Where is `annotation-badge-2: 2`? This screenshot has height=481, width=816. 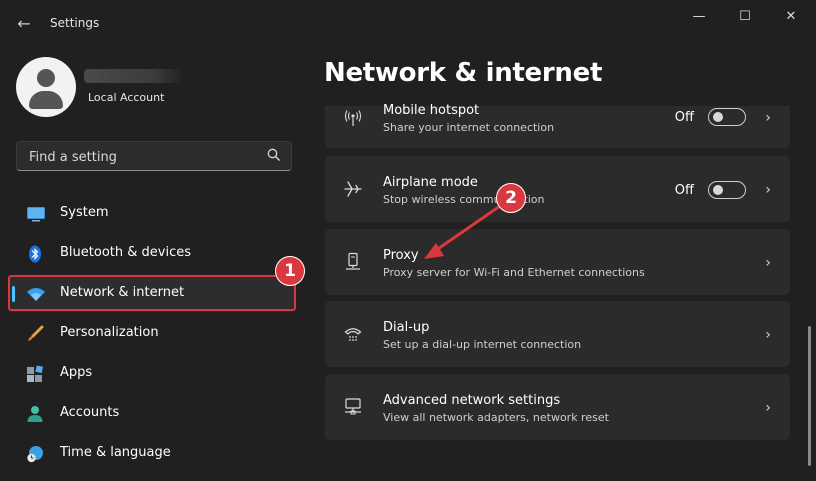 annotation-badge-2: 2 is located at coordinates (511, 198).